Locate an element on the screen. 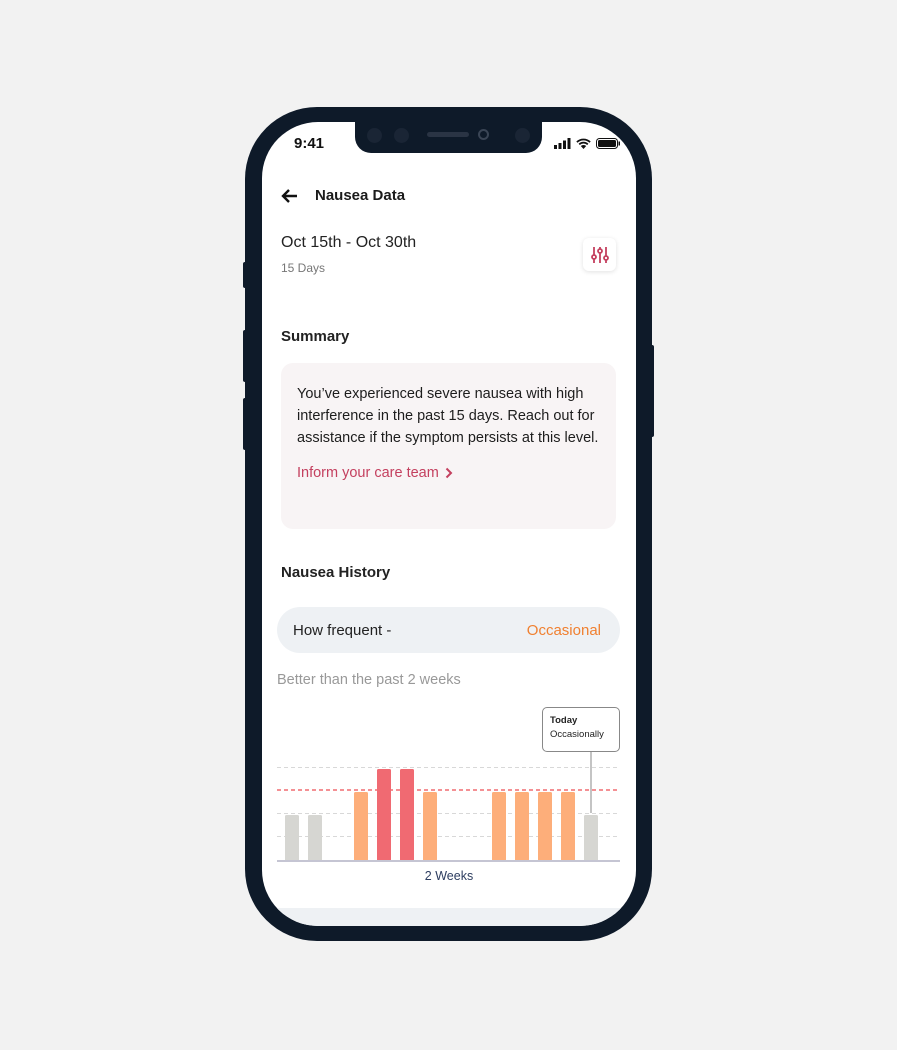  mute-switch is located at coordinates (245, 275).